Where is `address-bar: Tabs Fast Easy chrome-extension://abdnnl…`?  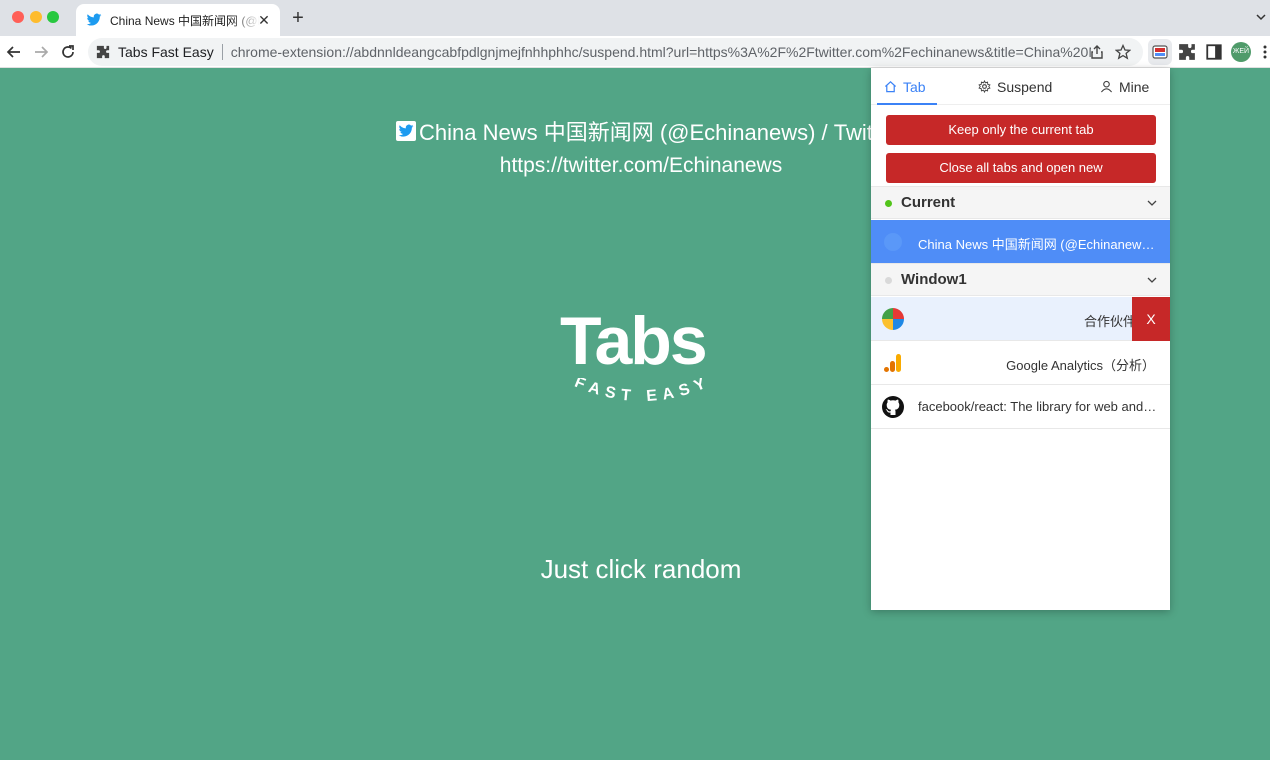
address-bar: Tabs Fast Easy chrome-extension://abdnnl… is located at coordinates (615, 52).